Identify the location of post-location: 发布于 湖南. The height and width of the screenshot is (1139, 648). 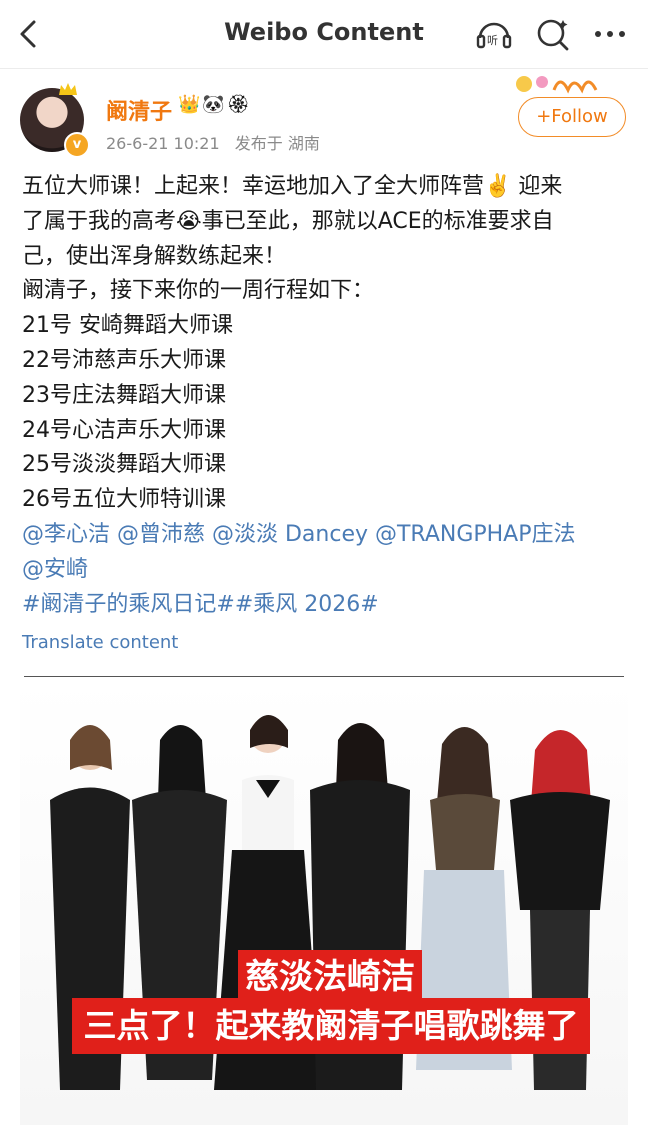
(277, 143).